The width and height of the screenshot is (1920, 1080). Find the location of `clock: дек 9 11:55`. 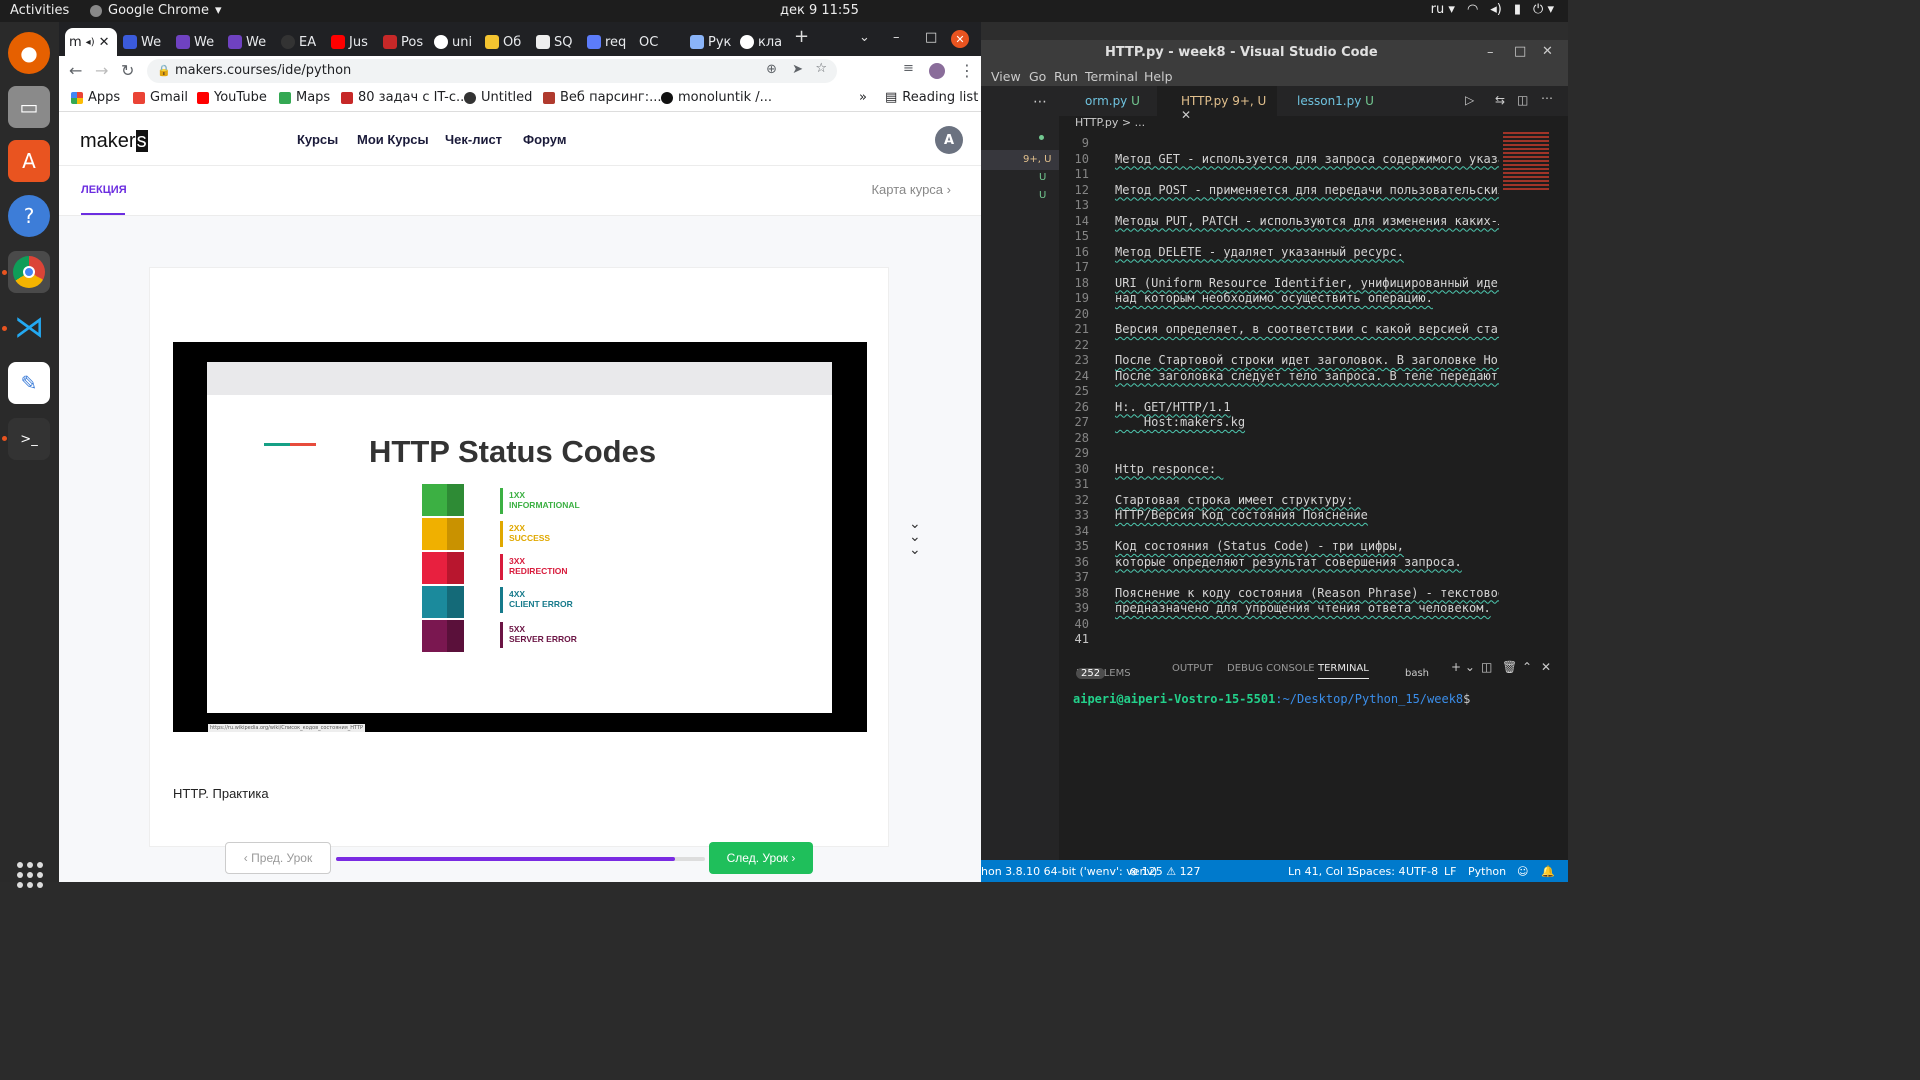

clock: дек 9 11:55 is located at coordinates (819, 10).